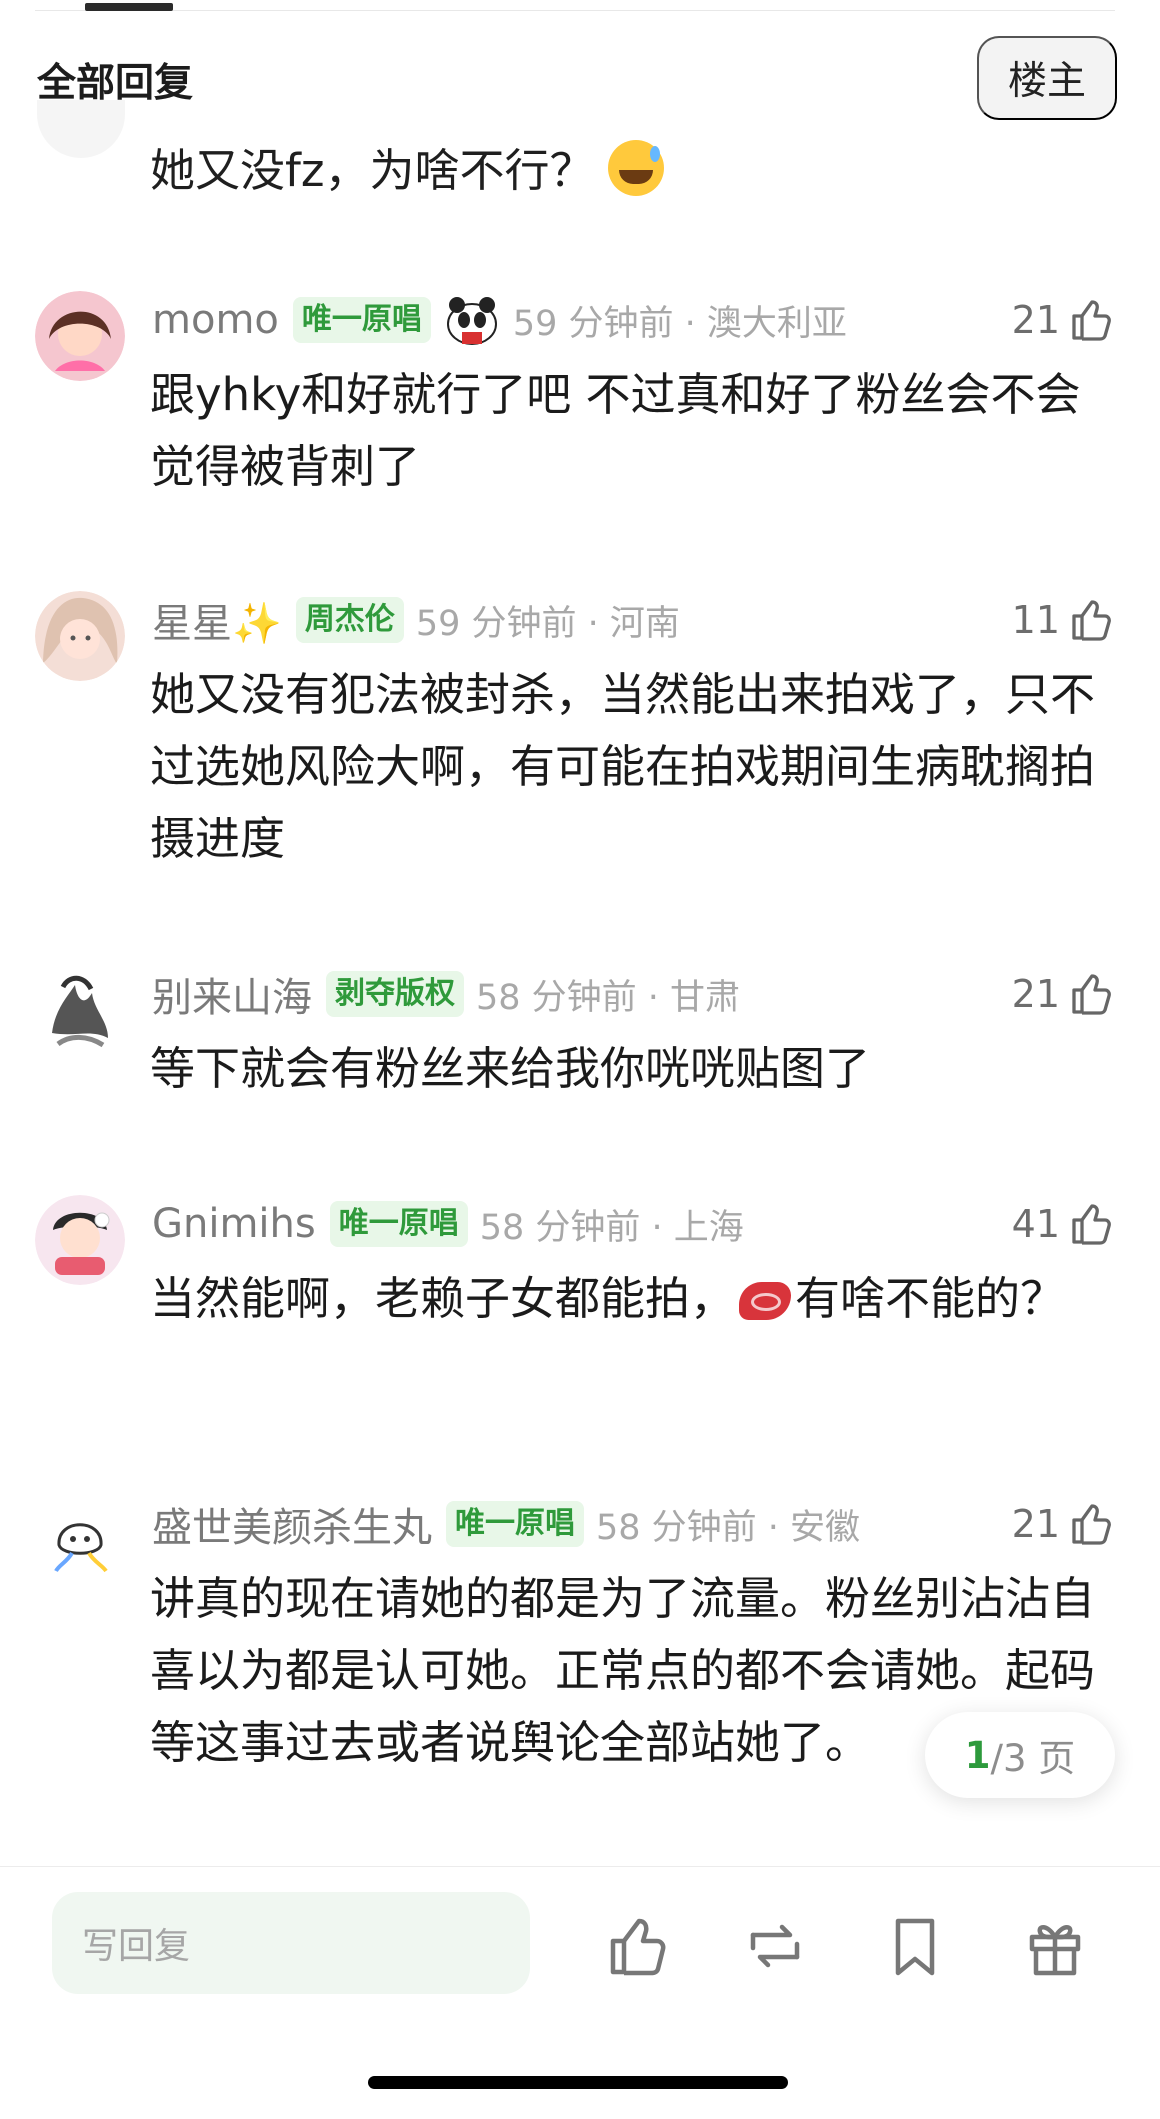  What do you see at coordinates (580, 78) in the screenshot?
I see `reply-header: 全部回复 楼主` at bounding box center [580, 78].